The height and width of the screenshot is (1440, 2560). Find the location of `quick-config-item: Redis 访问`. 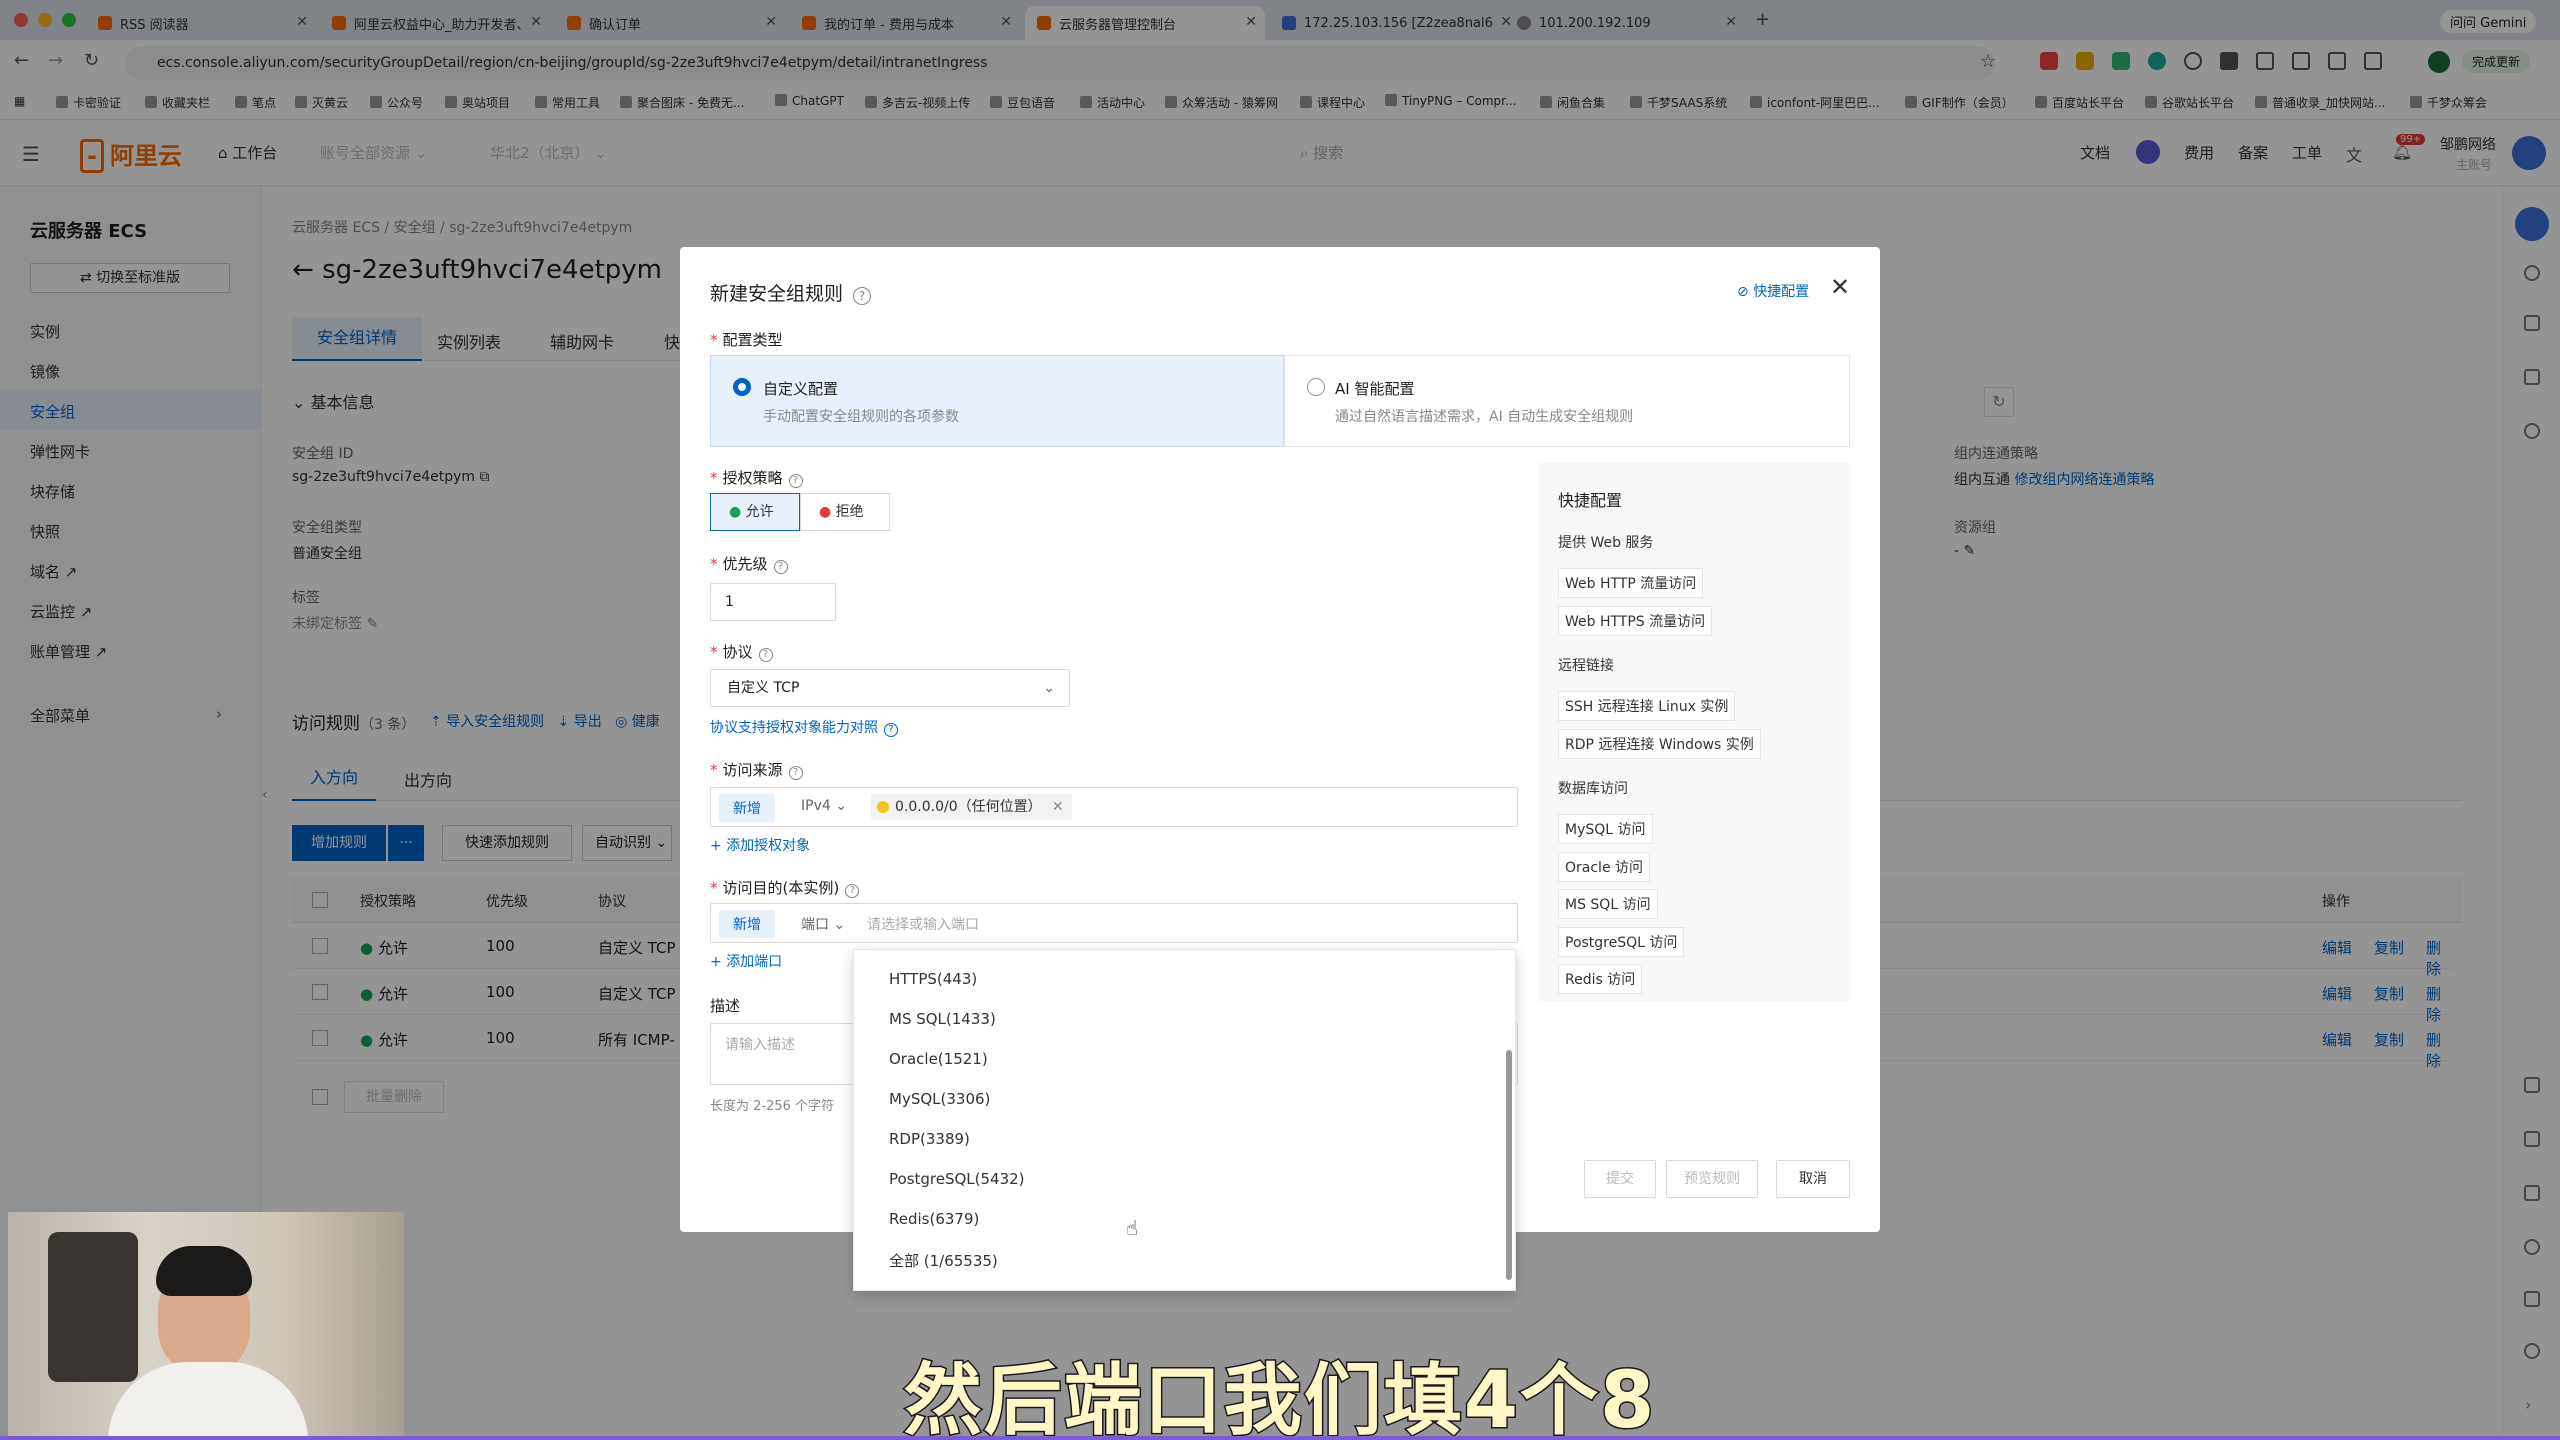

quick-config-item: Redis 访问 is located at coordinates (1600, 979).